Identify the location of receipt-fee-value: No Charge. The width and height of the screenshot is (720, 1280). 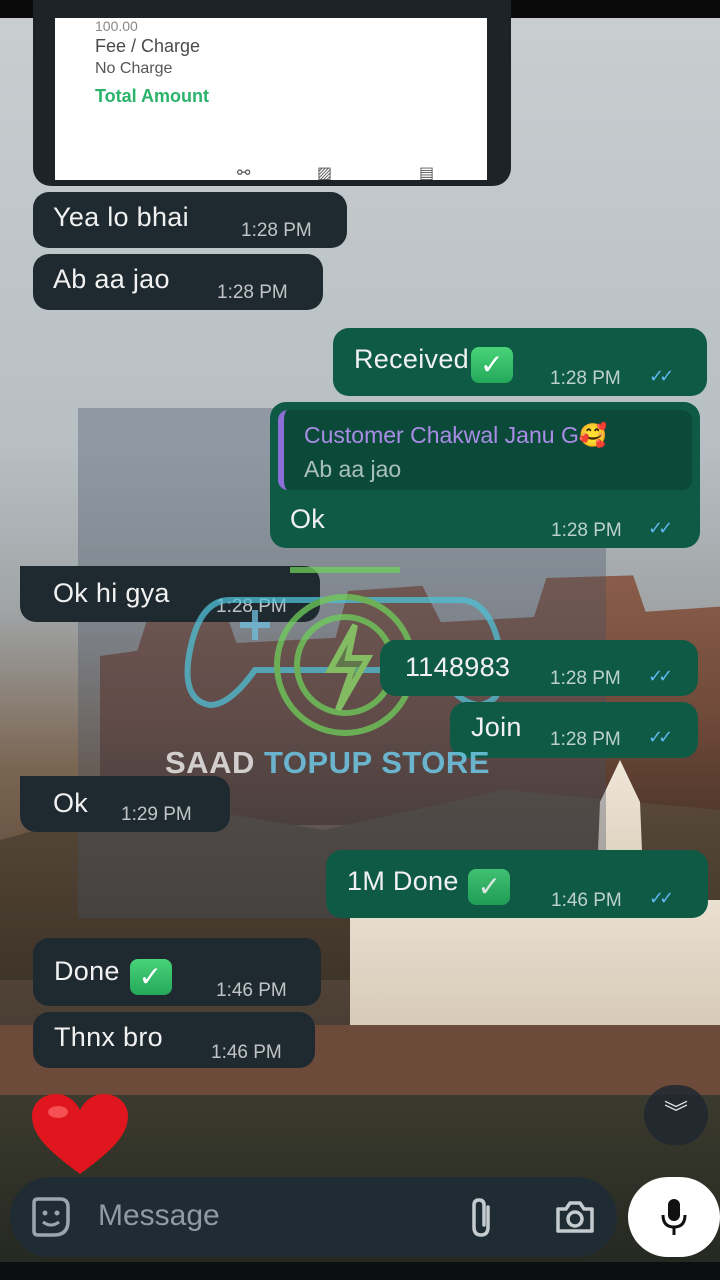
(134, 68).